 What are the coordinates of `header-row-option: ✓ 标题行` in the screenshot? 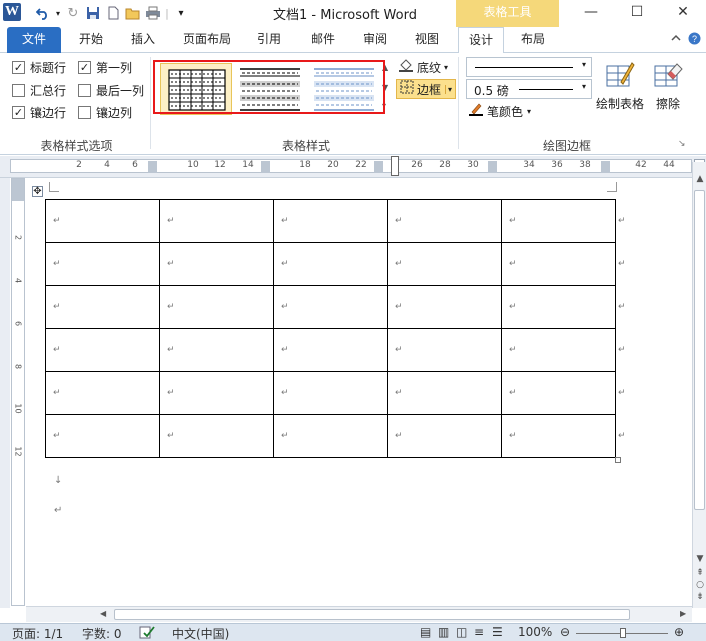 It's located at (39, 67).